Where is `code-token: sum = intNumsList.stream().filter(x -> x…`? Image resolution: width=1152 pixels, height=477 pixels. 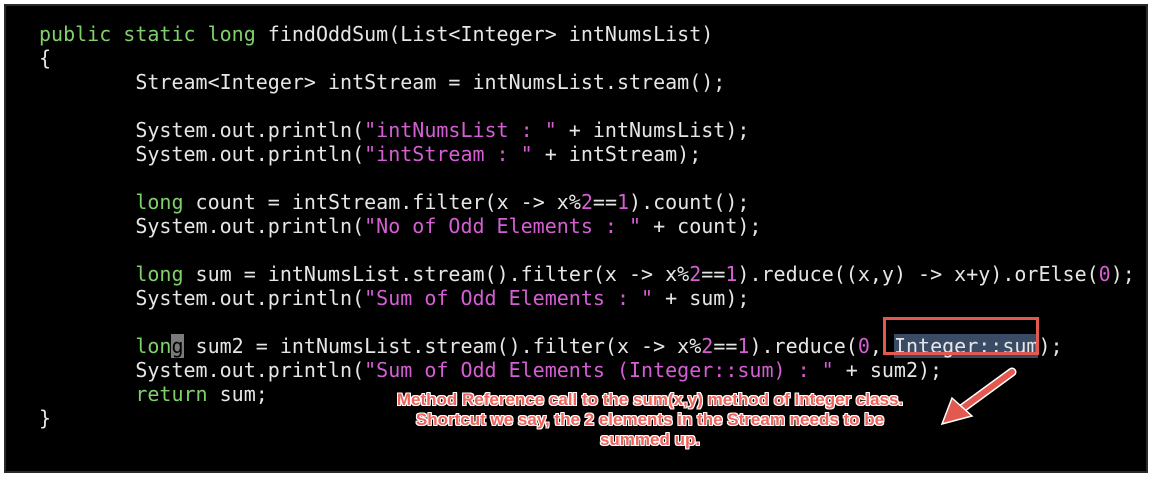 code-token: sum = intNumsList.stream().filter(x -> x… is located at coordinates (436, 274).